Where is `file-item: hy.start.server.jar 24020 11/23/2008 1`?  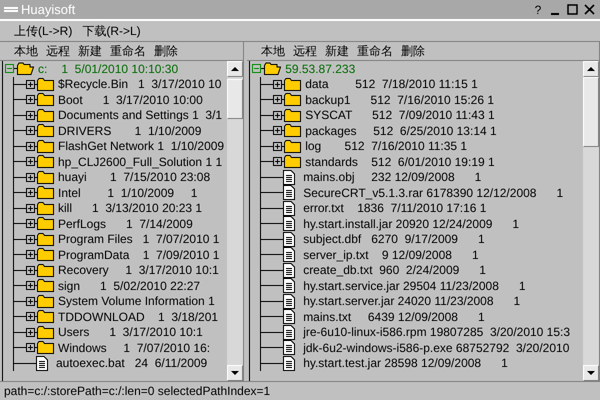 file-item: hy.start.server.jar 24020 11/23/2008 1 is located at coordinates (411, 301).